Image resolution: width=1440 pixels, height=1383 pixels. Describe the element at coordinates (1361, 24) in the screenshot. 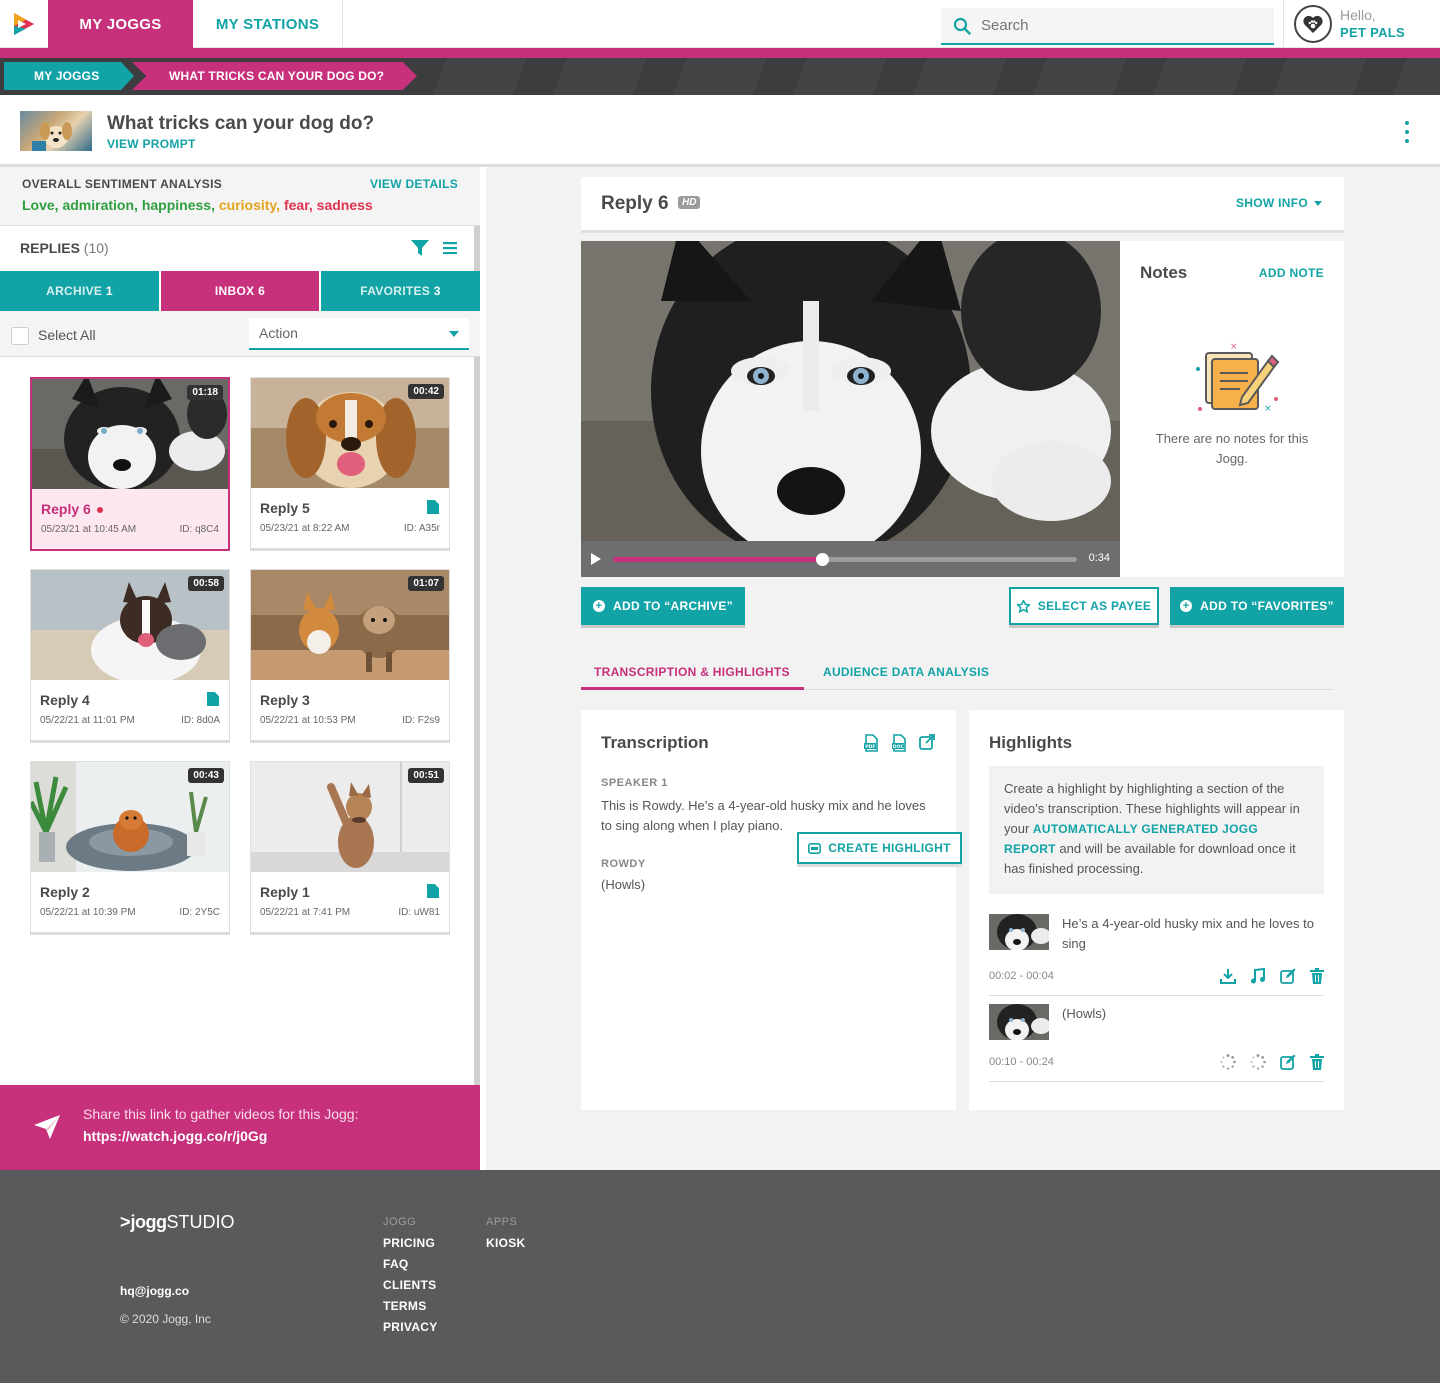

I see `user-menu: Hello, PET PALS` at that location.